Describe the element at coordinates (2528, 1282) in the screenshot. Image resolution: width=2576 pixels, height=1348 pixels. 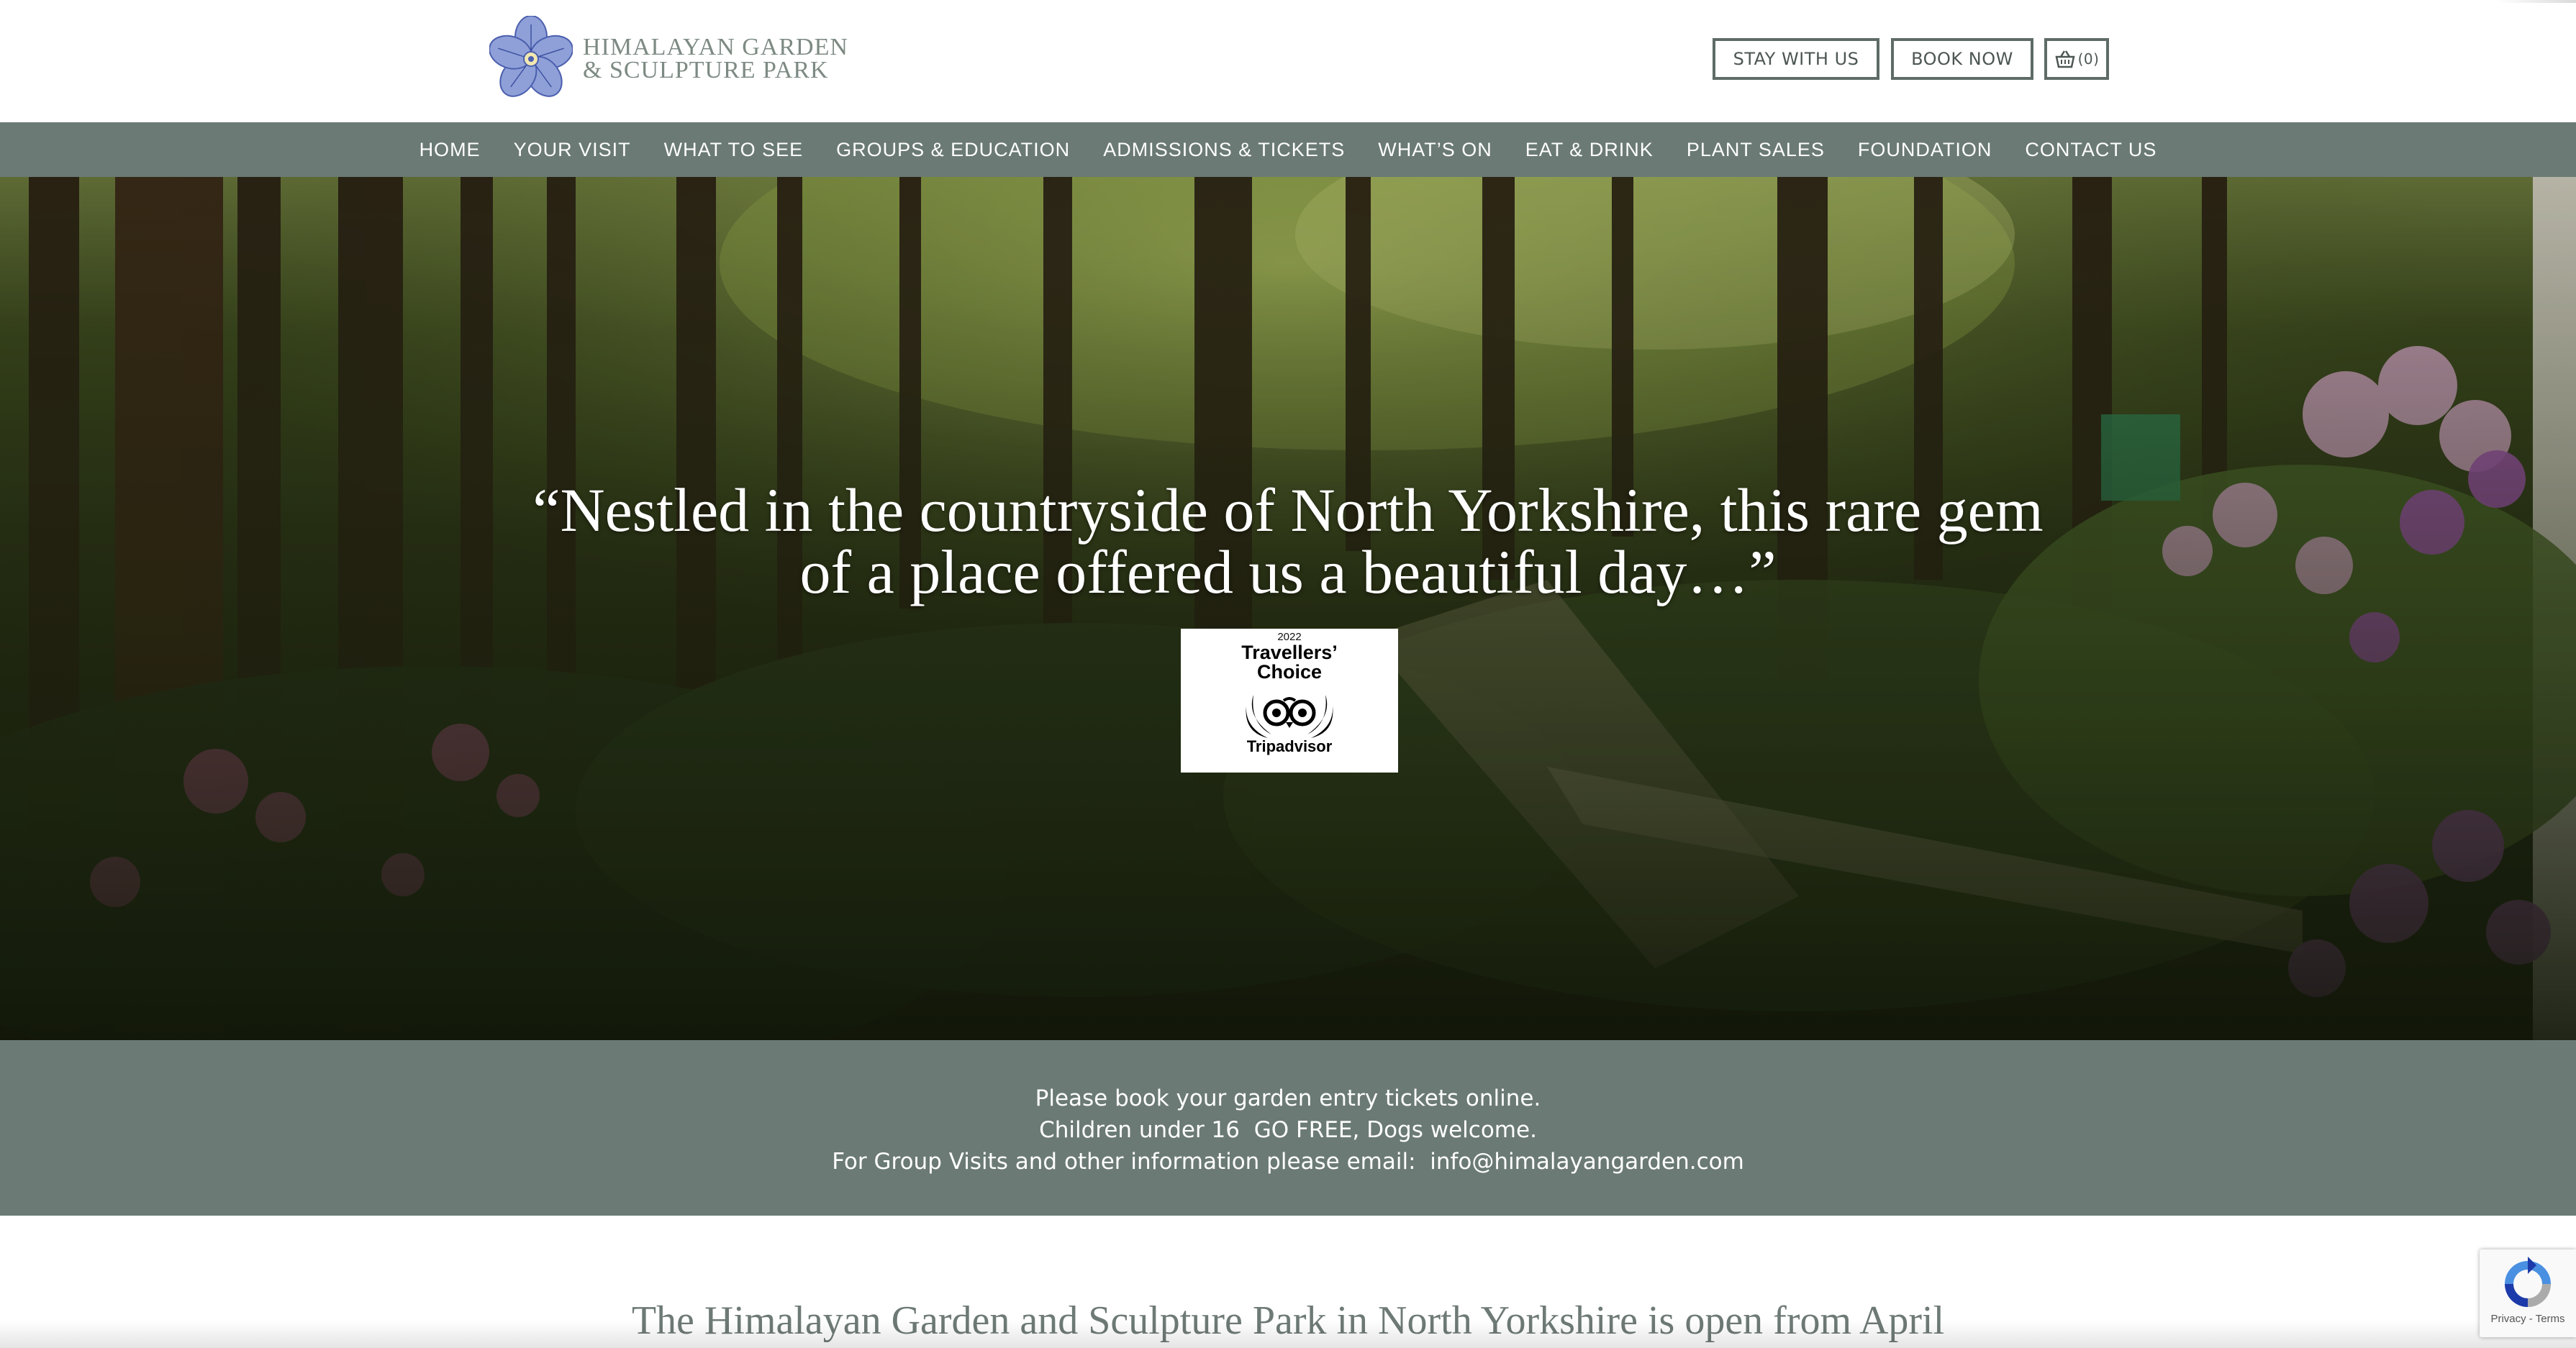
I see `recaptcha-icon` at that location.